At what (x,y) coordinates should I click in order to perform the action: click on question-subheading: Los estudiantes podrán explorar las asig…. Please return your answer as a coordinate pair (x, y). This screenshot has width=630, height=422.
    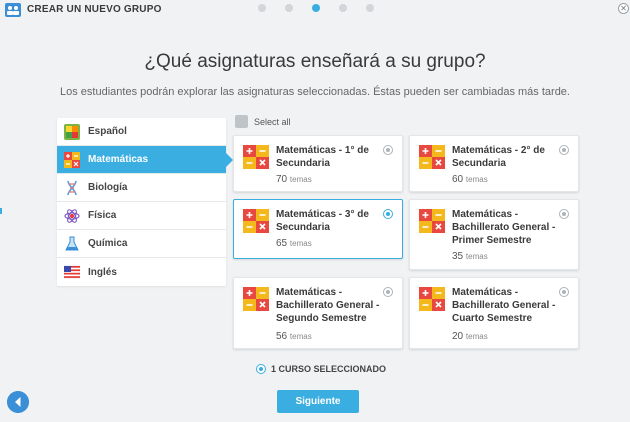
    Looking at the image, I should click on (315, 92).